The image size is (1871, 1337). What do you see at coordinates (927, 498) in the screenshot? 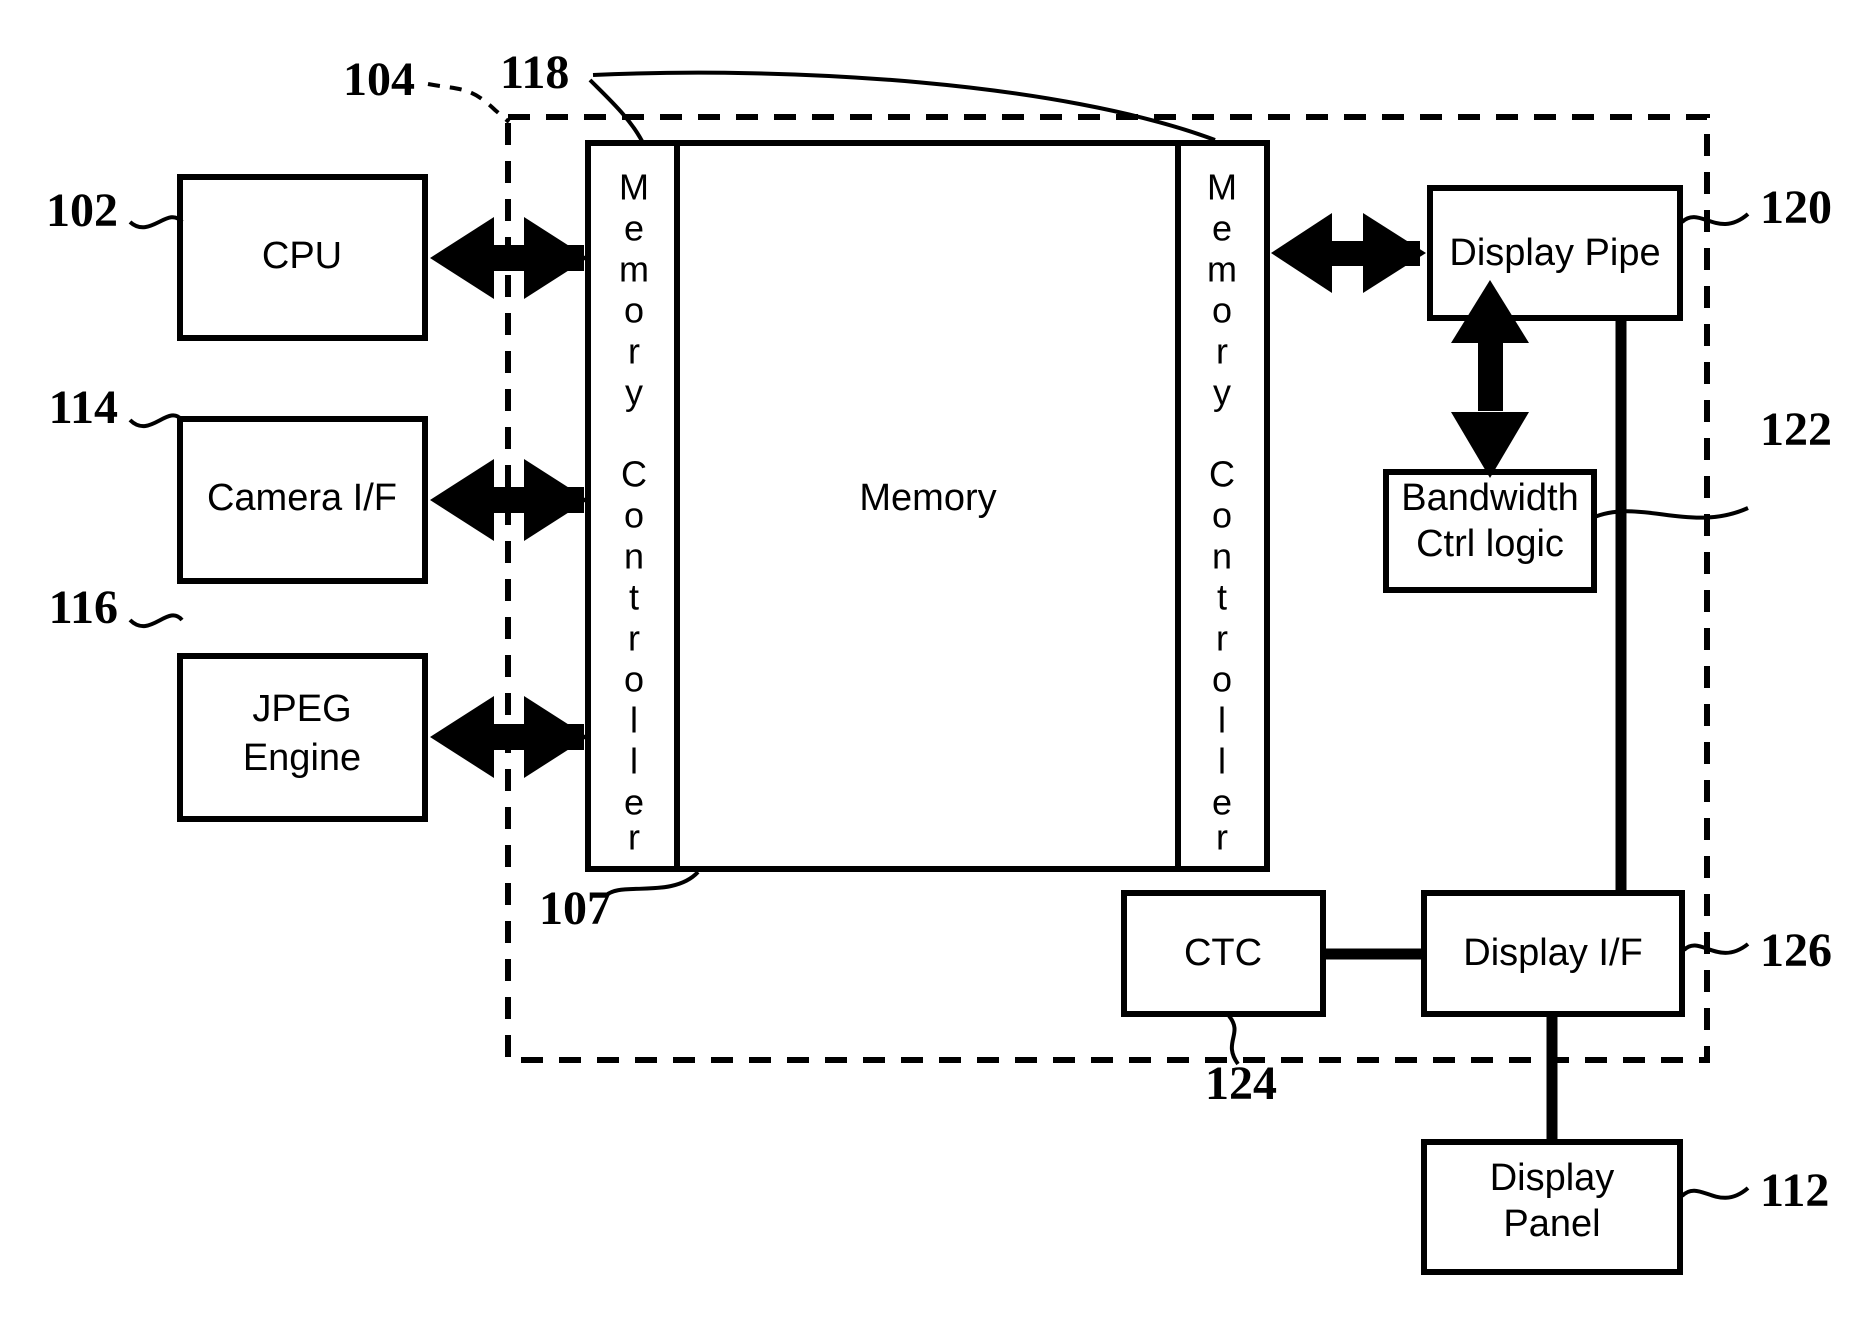
I see `memory-label: Memory` at bounding box center [927, 498].